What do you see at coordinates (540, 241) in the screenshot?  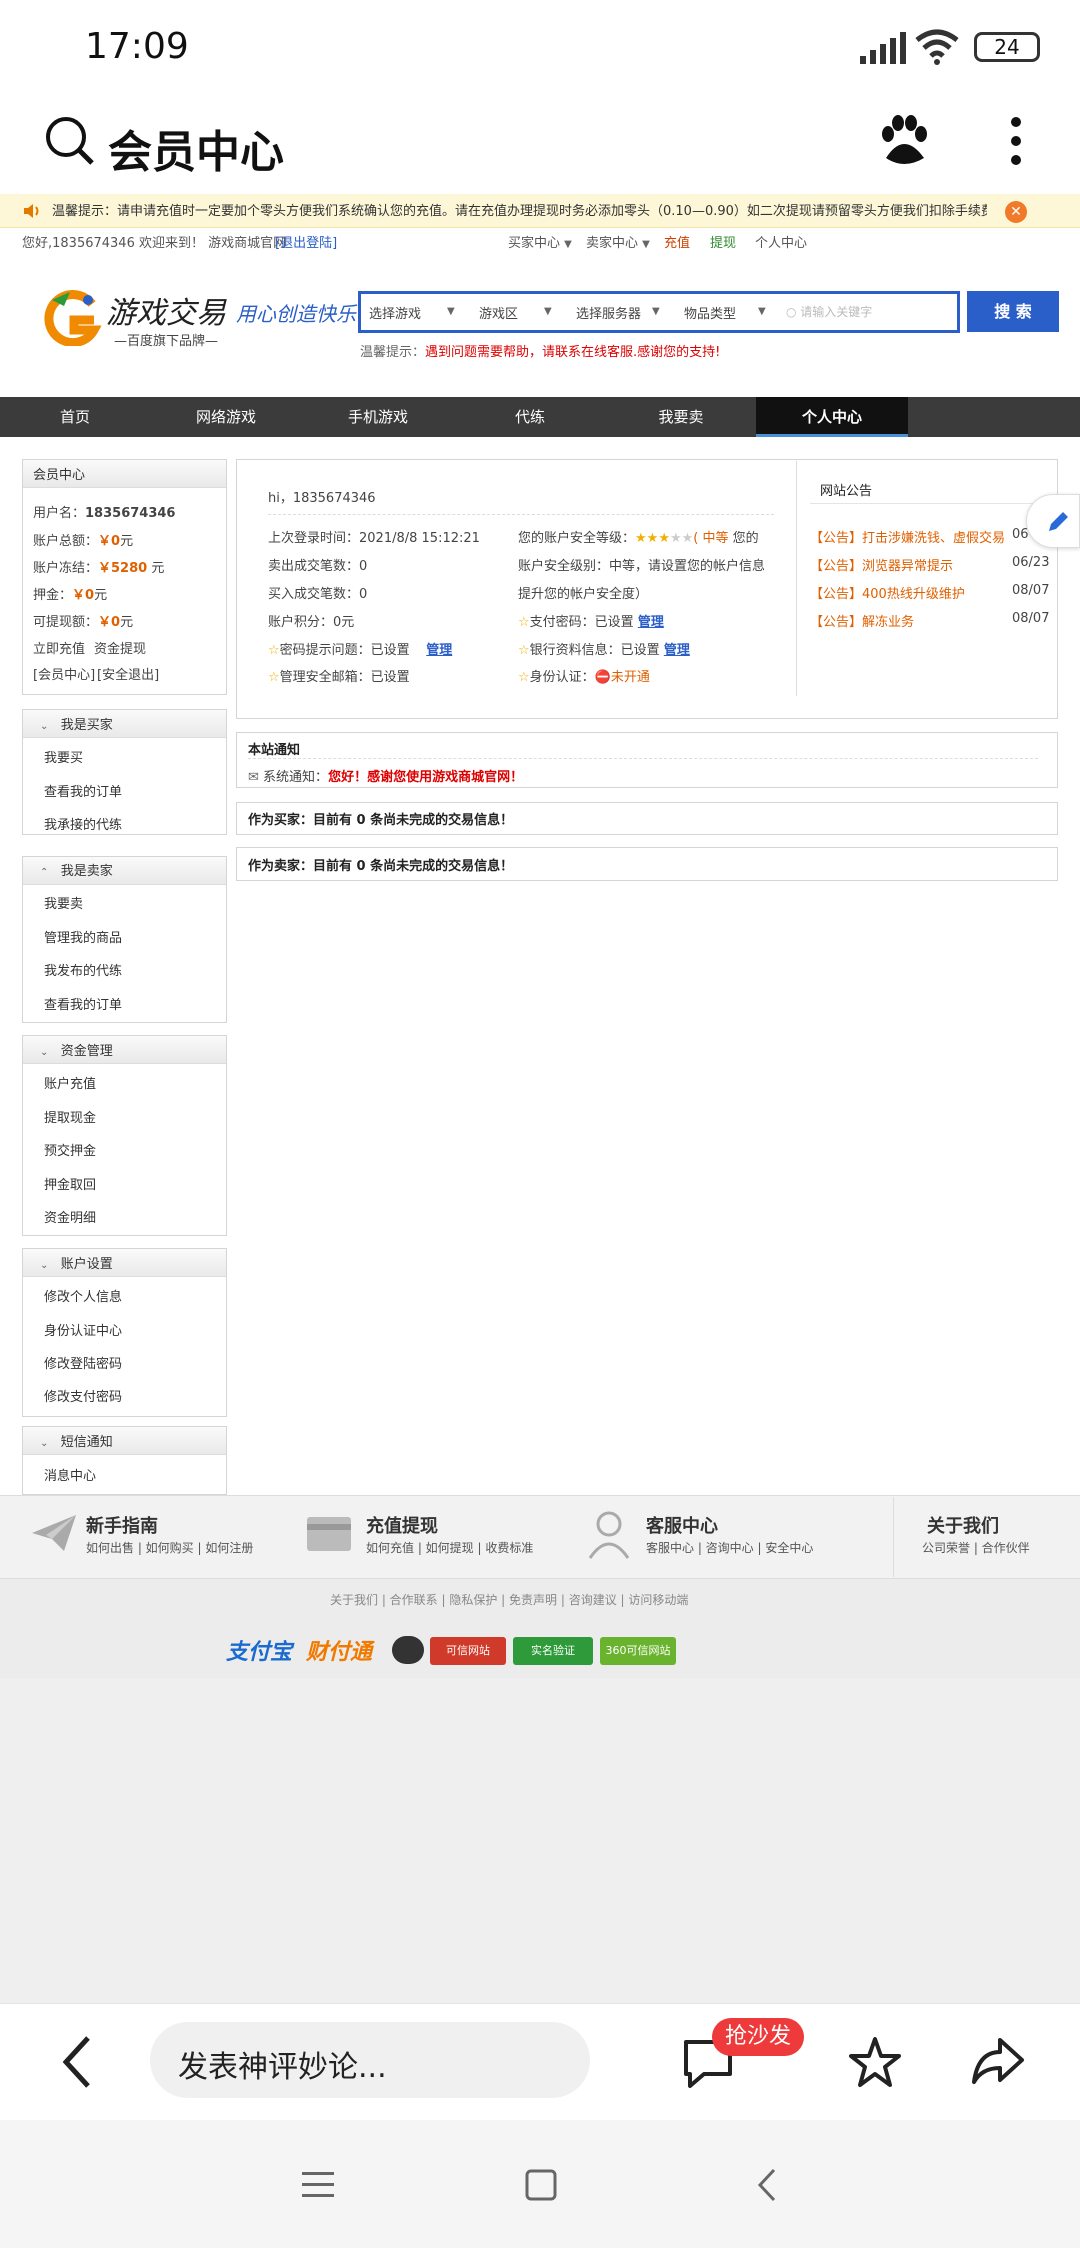 I see `buyer-center-link: 买家中心 ▼` at bounding box center [540, 241].